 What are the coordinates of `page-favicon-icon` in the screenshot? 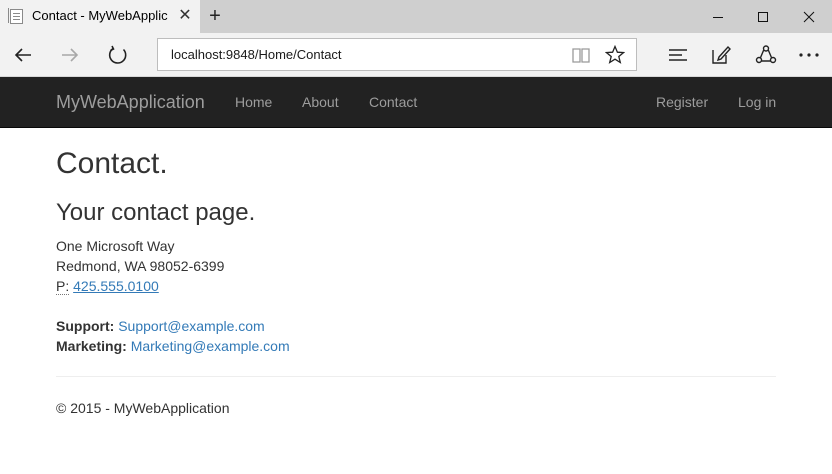 It's located at (15, 16).